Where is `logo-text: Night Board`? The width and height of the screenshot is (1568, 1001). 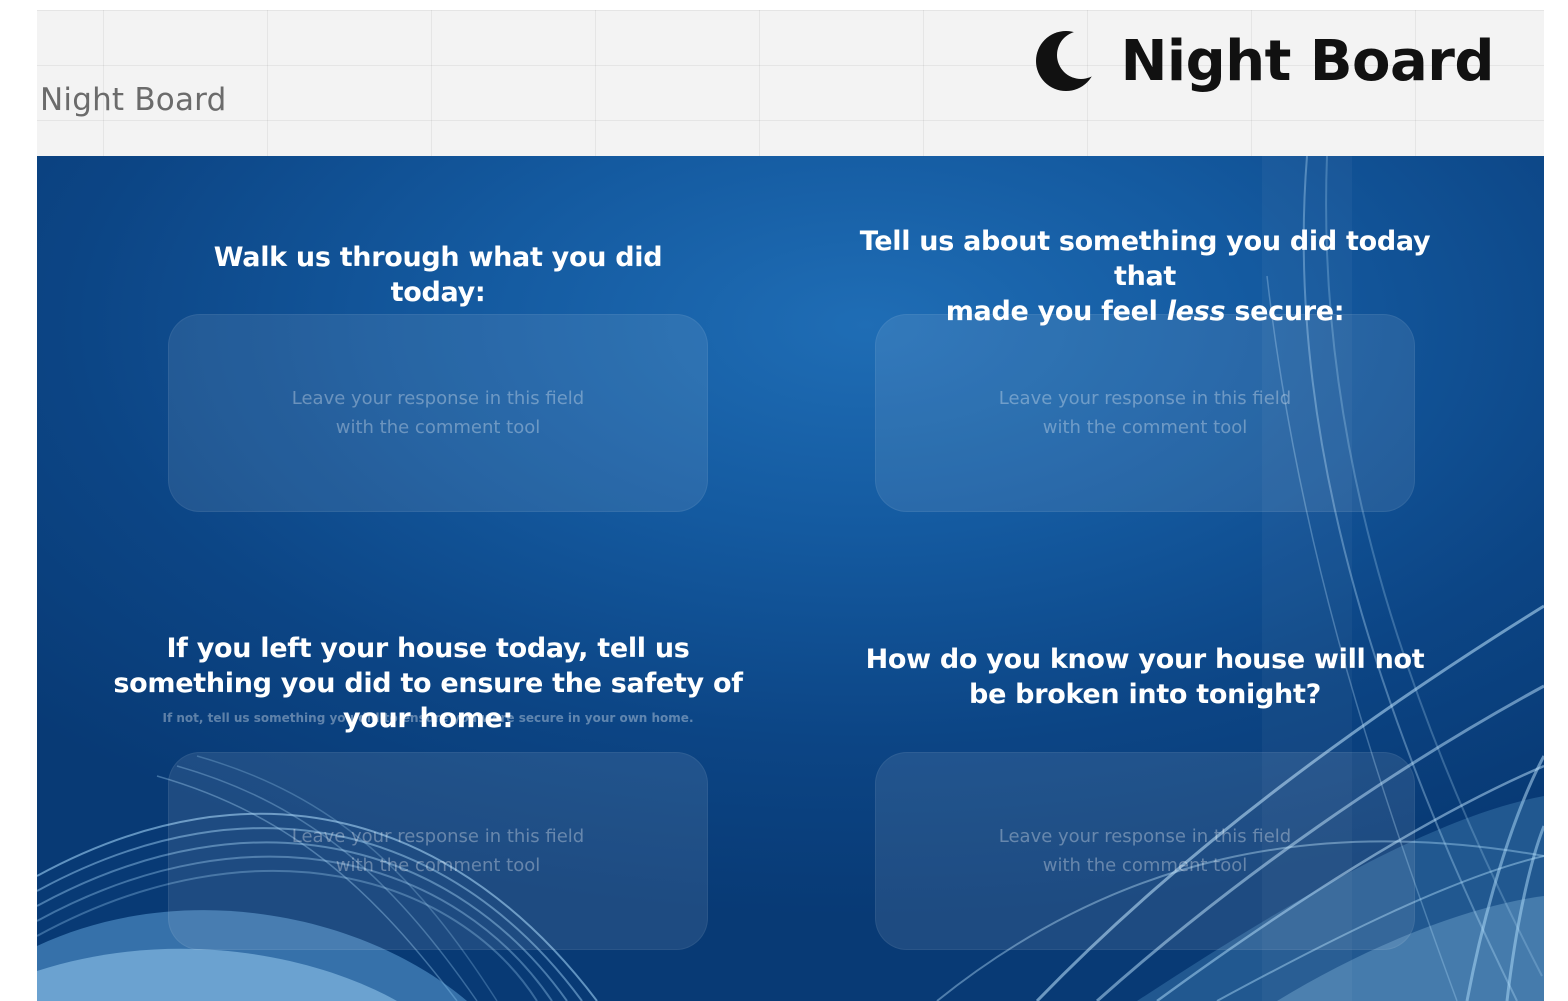 logo-text: Night Board is located at coordinates (1307, 61).